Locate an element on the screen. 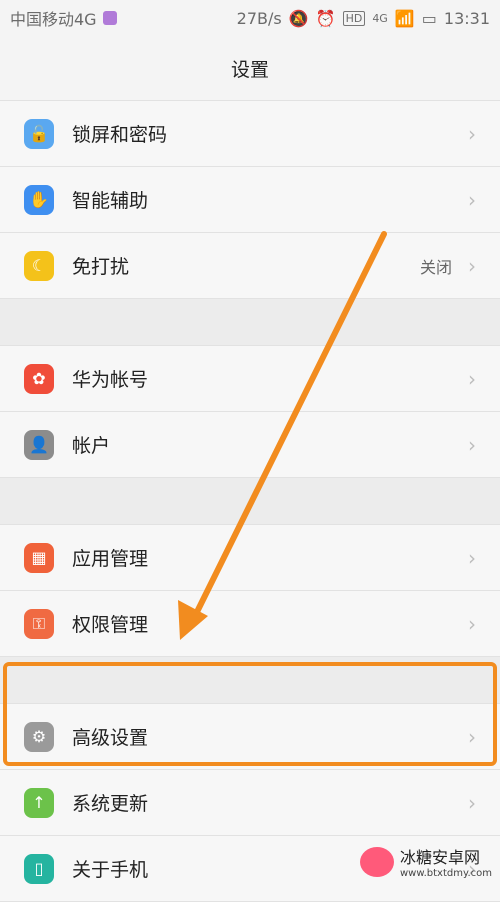  huawei-icon: ✿ is located at coordinates (39, 378).